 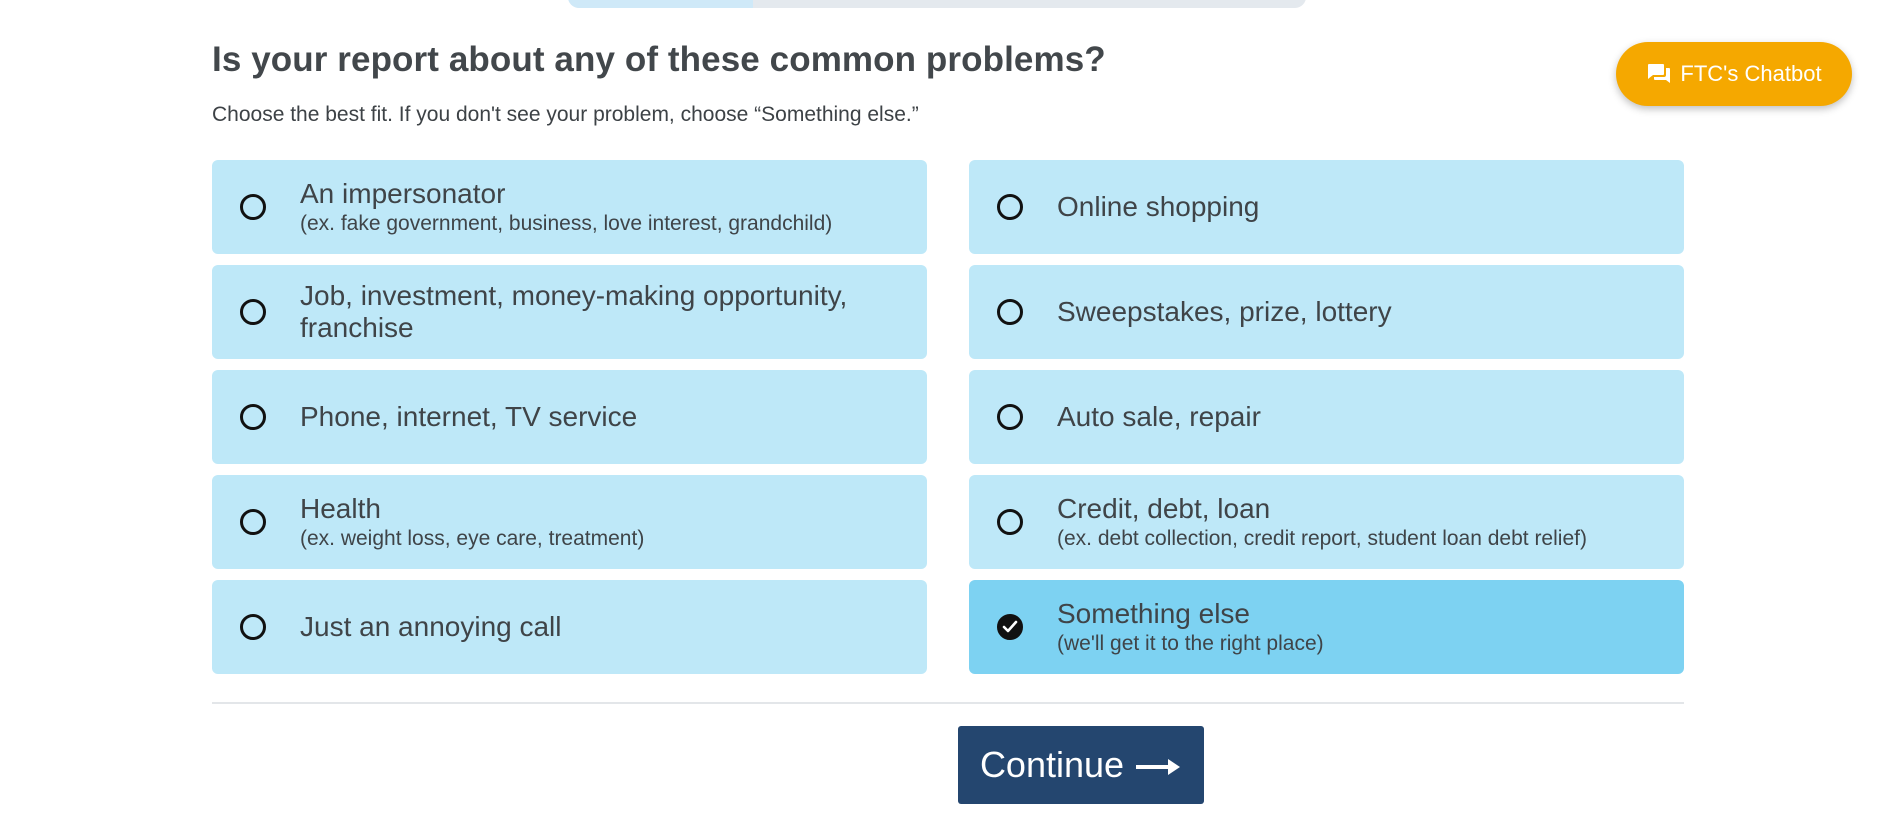 I want to click on option-text: Phone, internet, TV service, so click(x=468, y=417).